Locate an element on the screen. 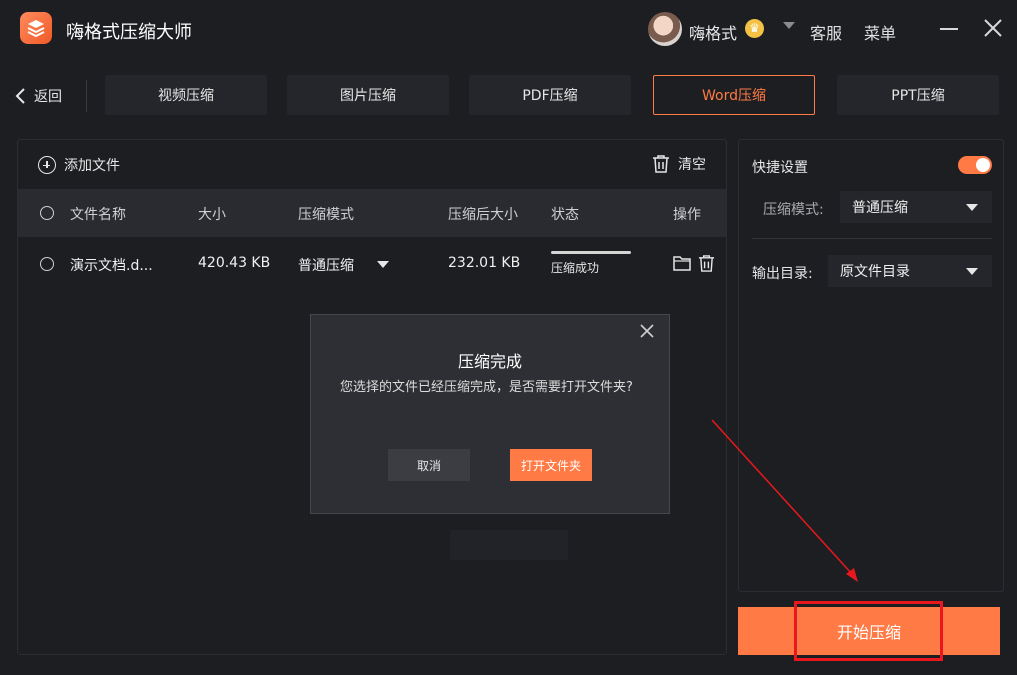 The image size is (1017, 675). back-button: 返回 is located at coordinates (38, 96).